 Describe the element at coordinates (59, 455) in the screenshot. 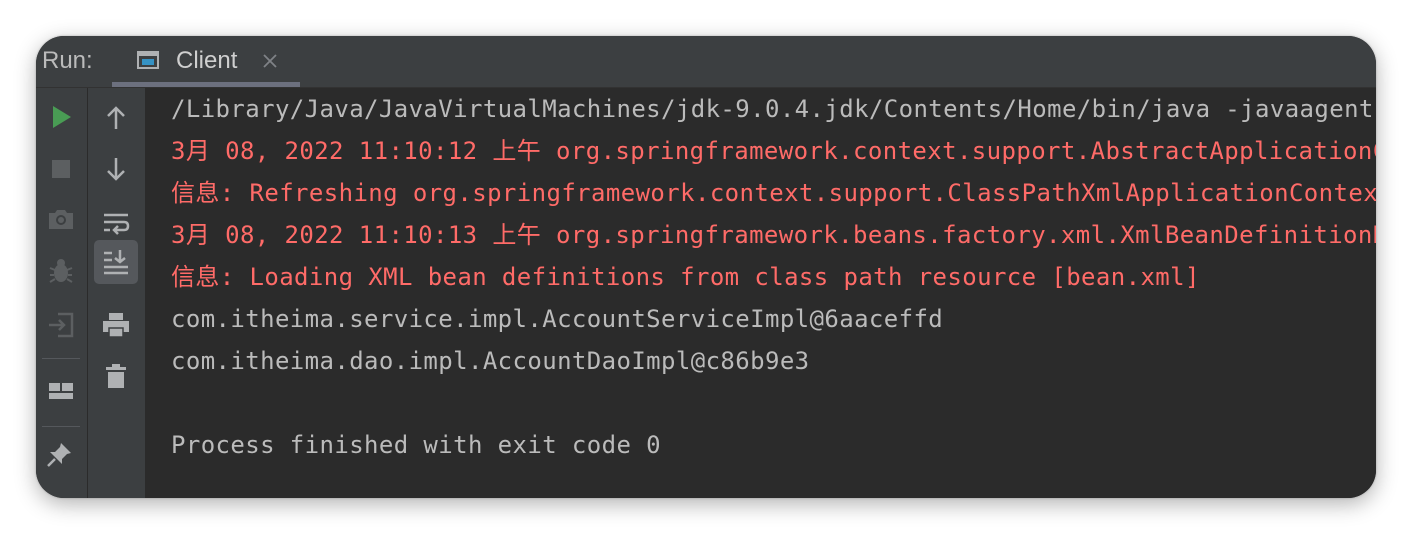

I see `pin-icon` at that location.